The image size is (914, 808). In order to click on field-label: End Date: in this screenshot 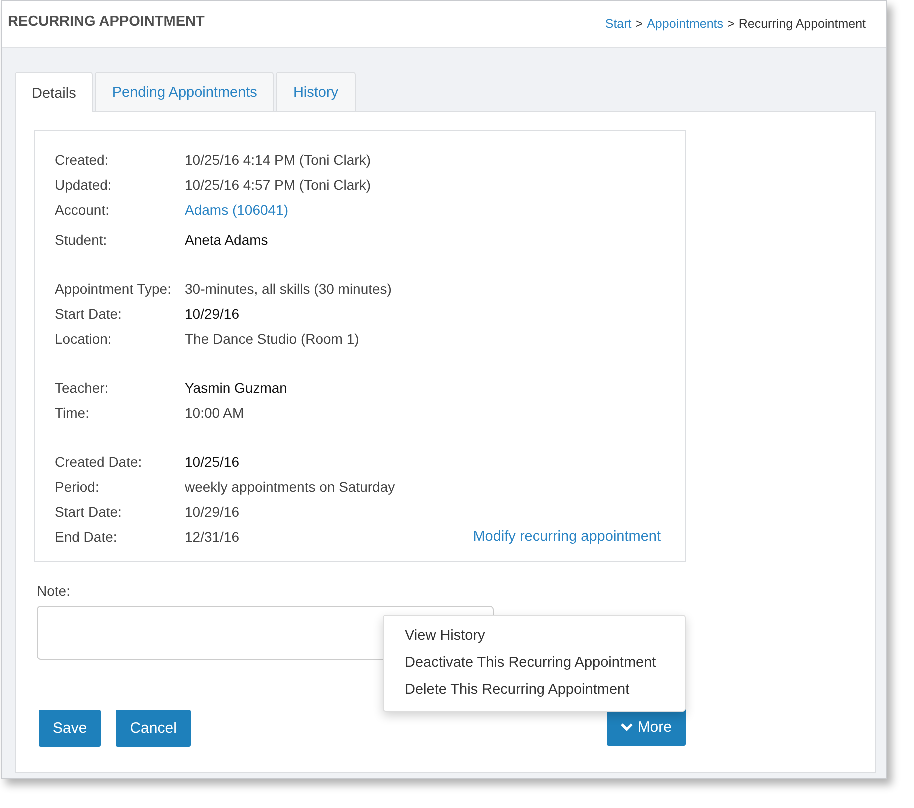, I will do `click(86, 536)`.